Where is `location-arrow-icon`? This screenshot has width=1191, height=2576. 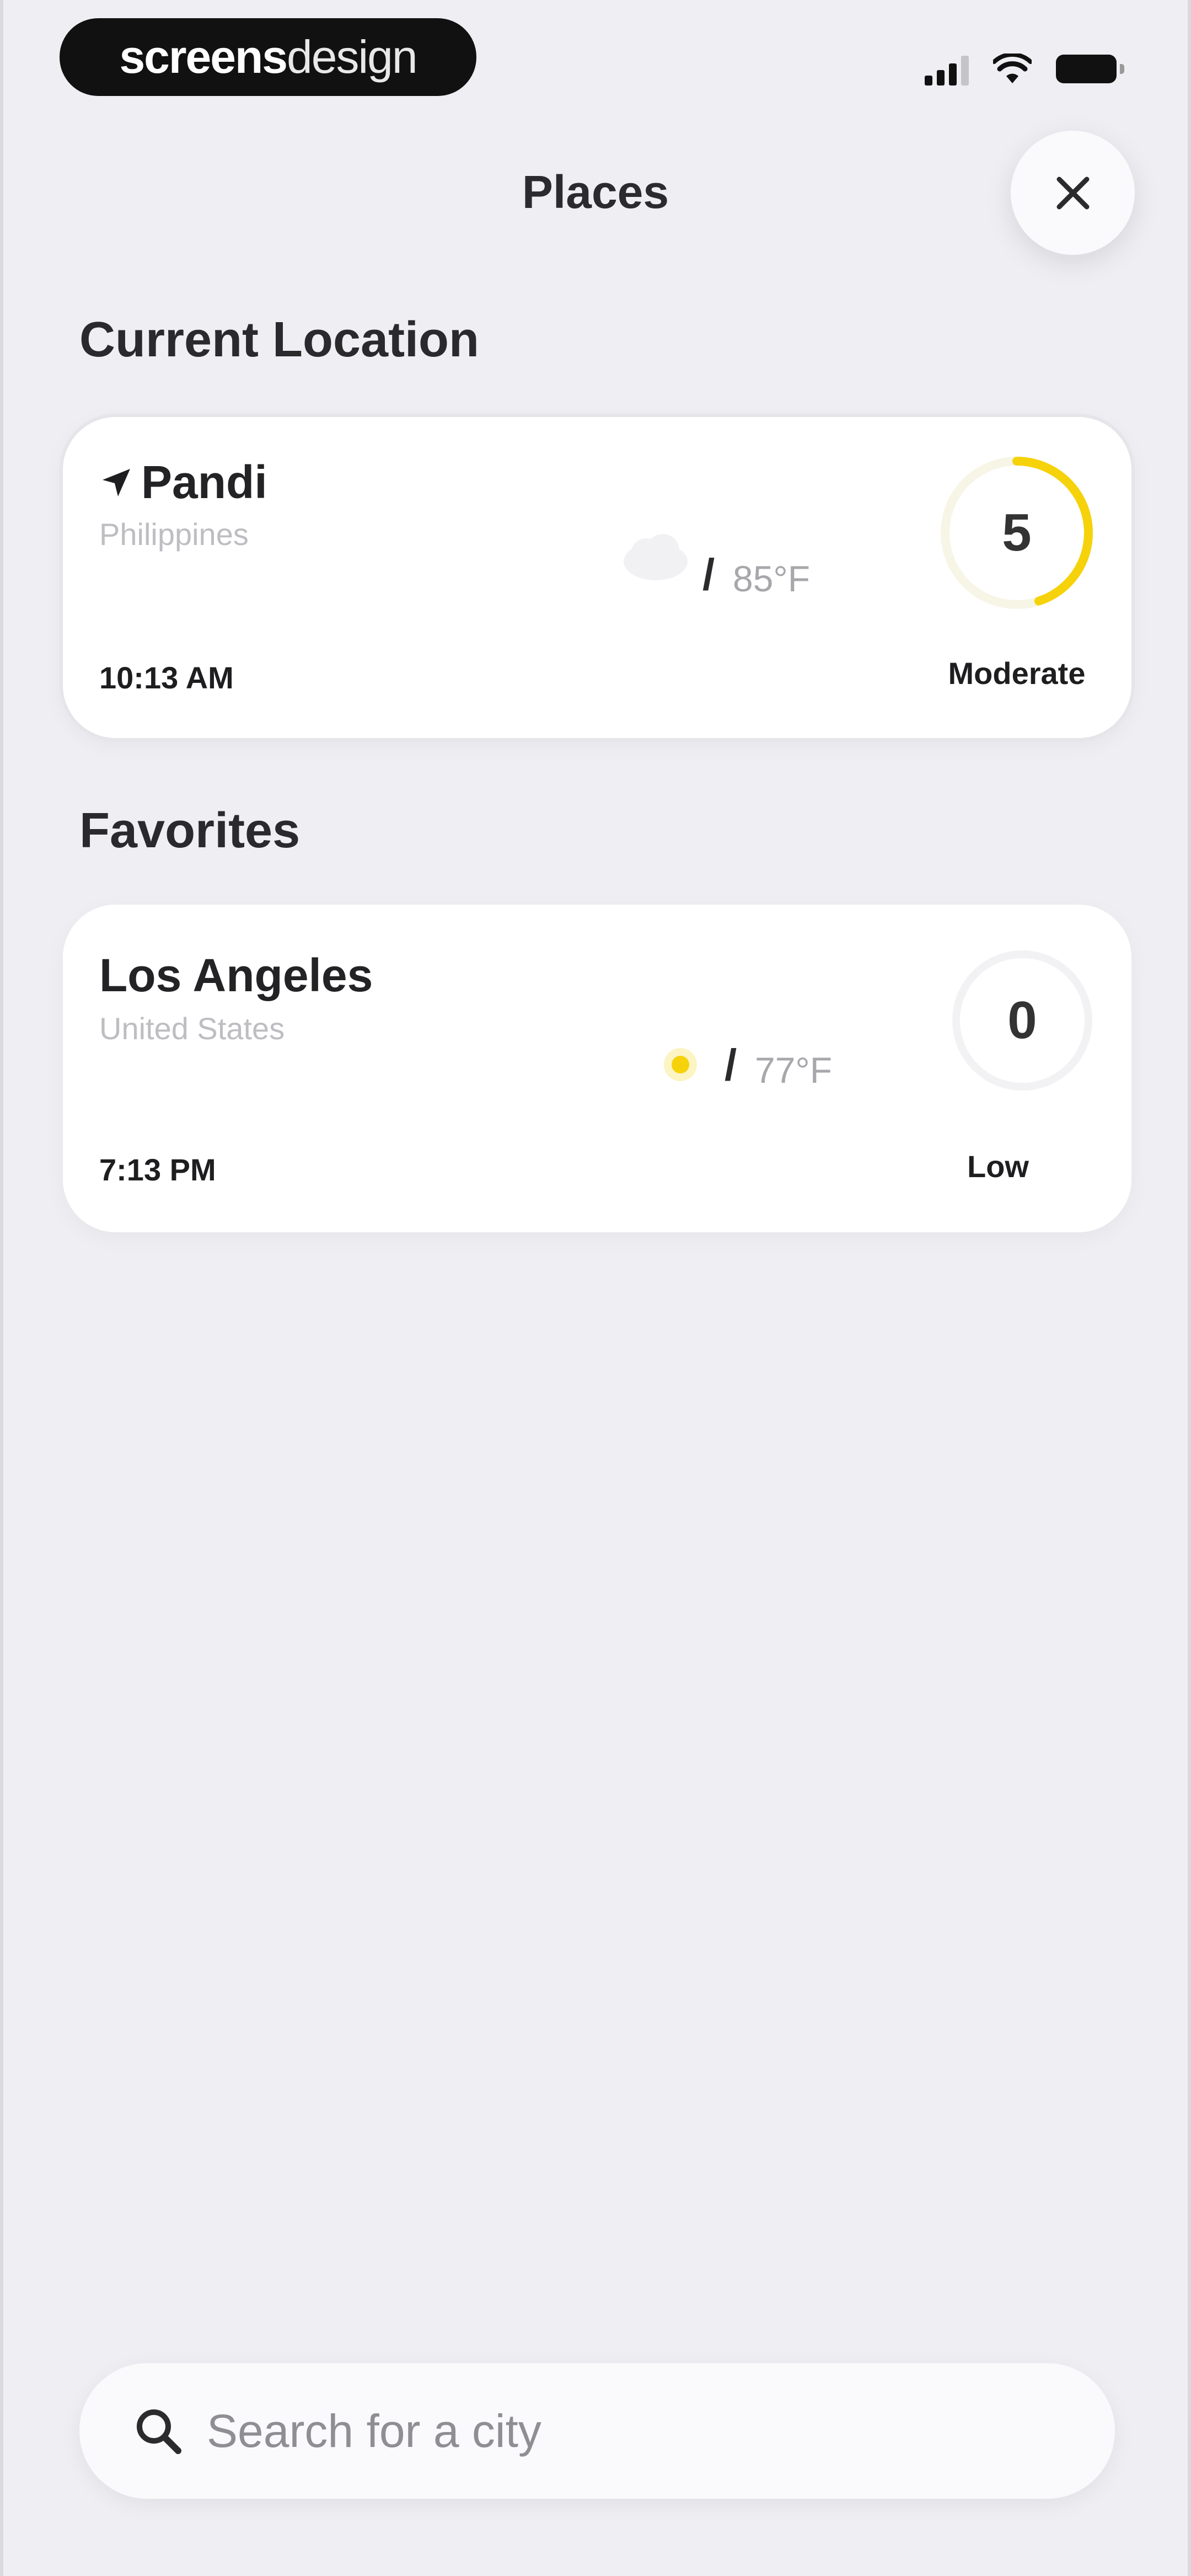
location-arrow-icon is located at coordinates (116, 482).